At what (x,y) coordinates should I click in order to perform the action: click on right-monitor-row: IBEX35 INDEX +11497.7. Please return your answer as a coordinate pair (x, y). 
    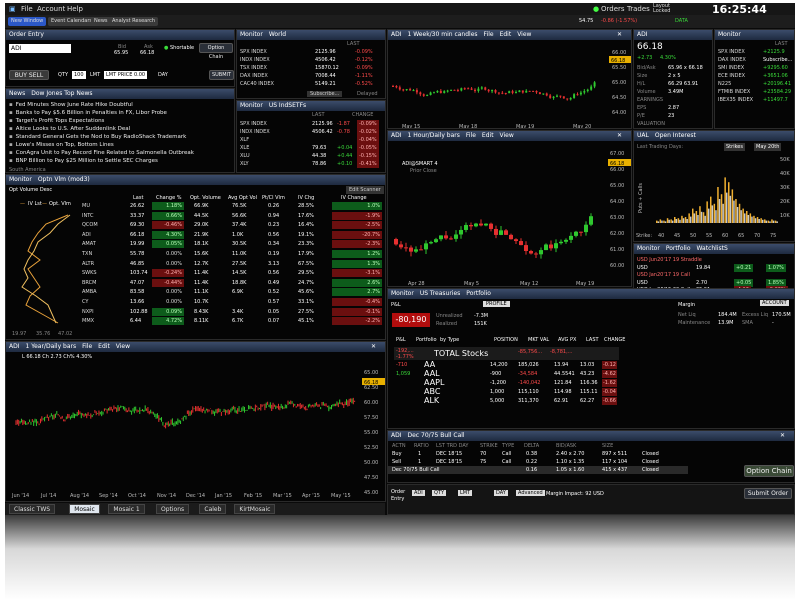
    Looking at the image, I should click on (754, 100).